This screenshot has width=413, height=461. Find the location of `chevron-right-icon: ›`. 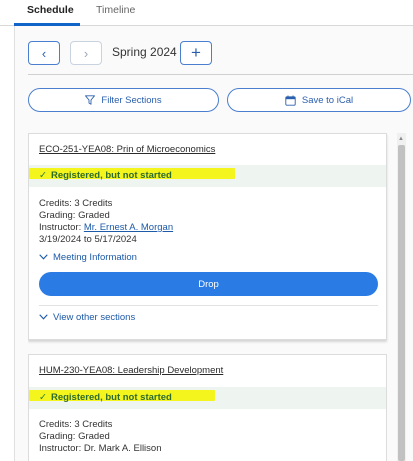

chevron-right-icon: › is located at coordinates (86, 53).